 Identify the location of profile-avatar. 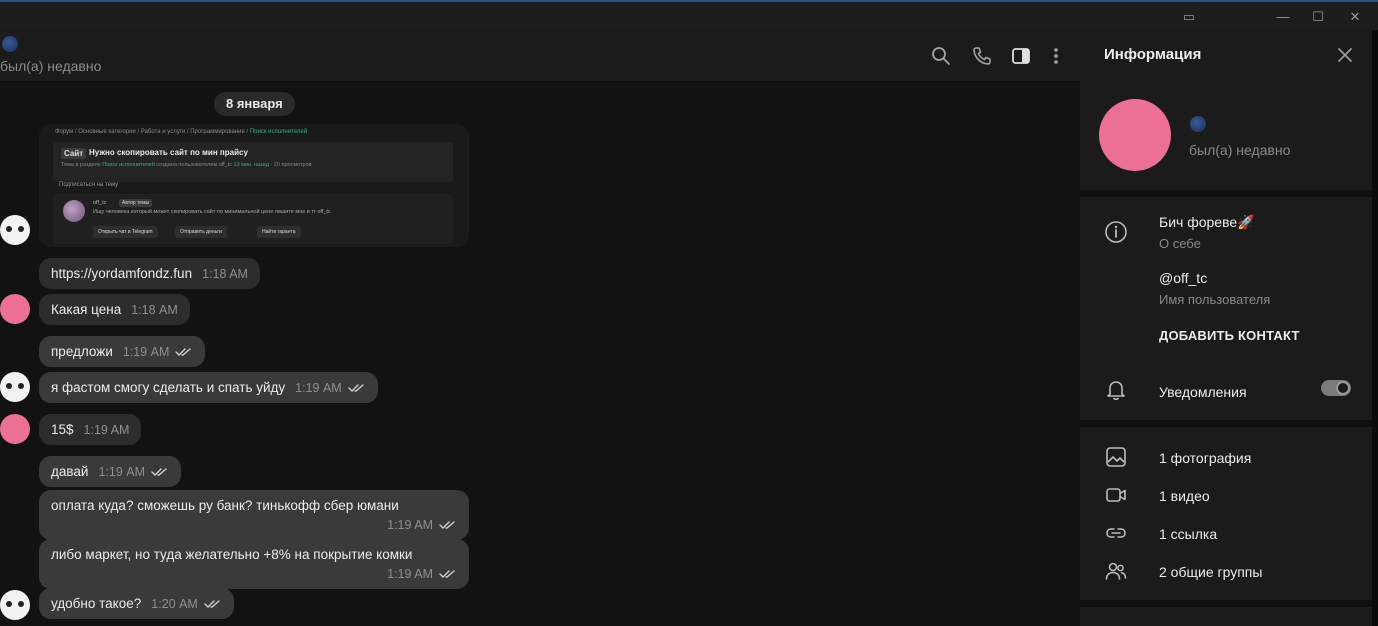
(1135, 135).